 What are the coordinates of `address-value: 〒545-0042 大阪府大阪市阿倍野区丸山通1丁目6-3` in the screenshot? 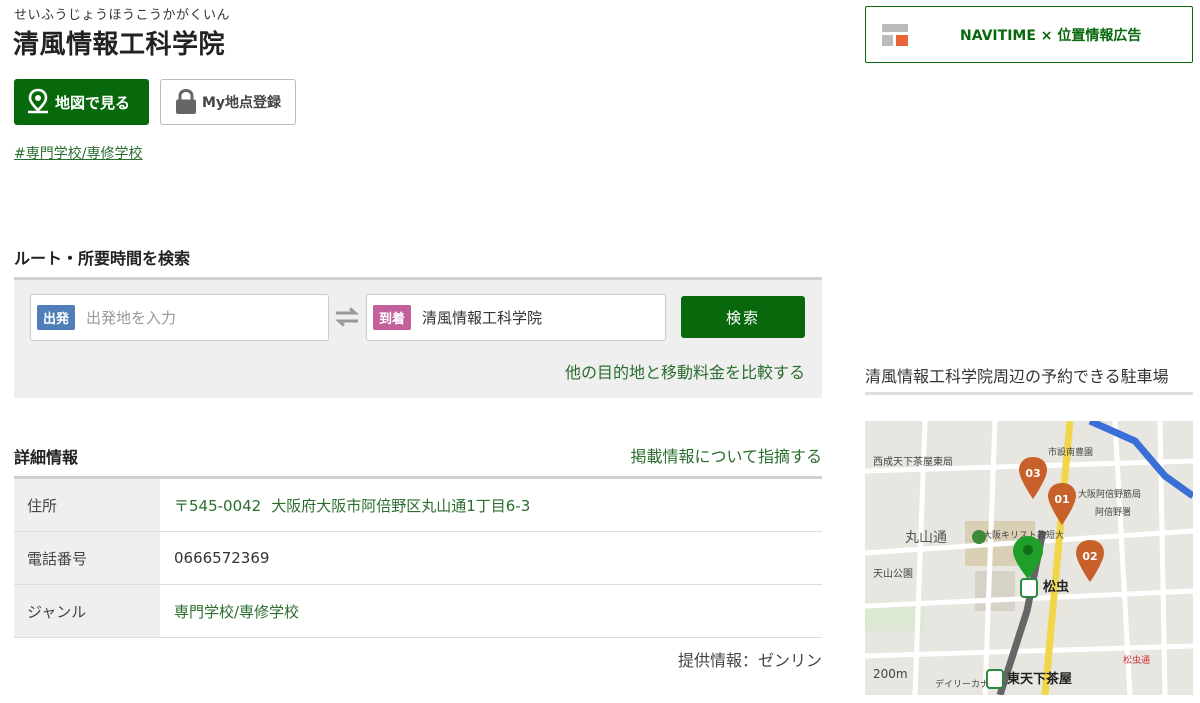 It's located at (491, 505).